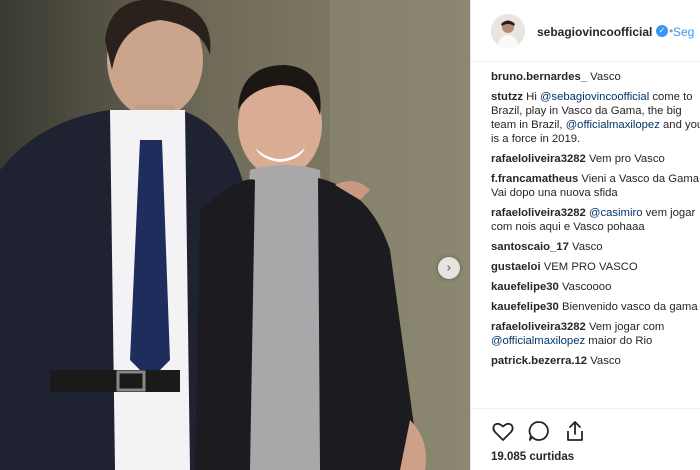 This screenshot has height=470, width=700. What do you see at coordinates (585, 287) in the screenshot?
I see `comment-text: Vascoooo` at bounding box center [585, 287].